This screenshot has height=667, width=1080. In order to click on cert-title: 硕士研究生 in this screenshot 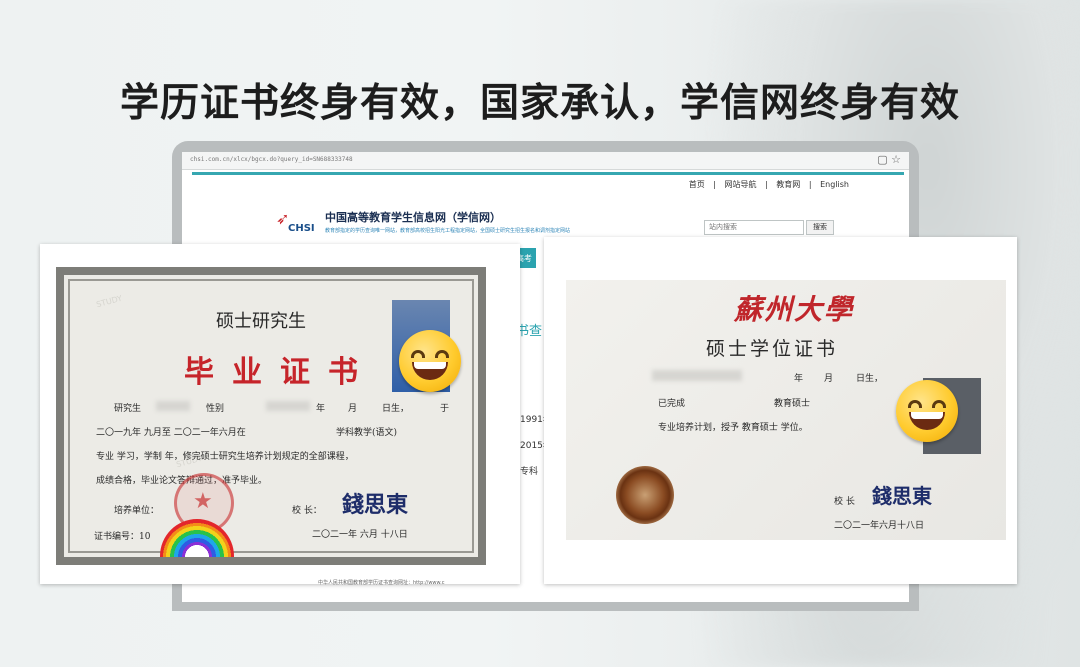, I will do `click(261, 321)`.